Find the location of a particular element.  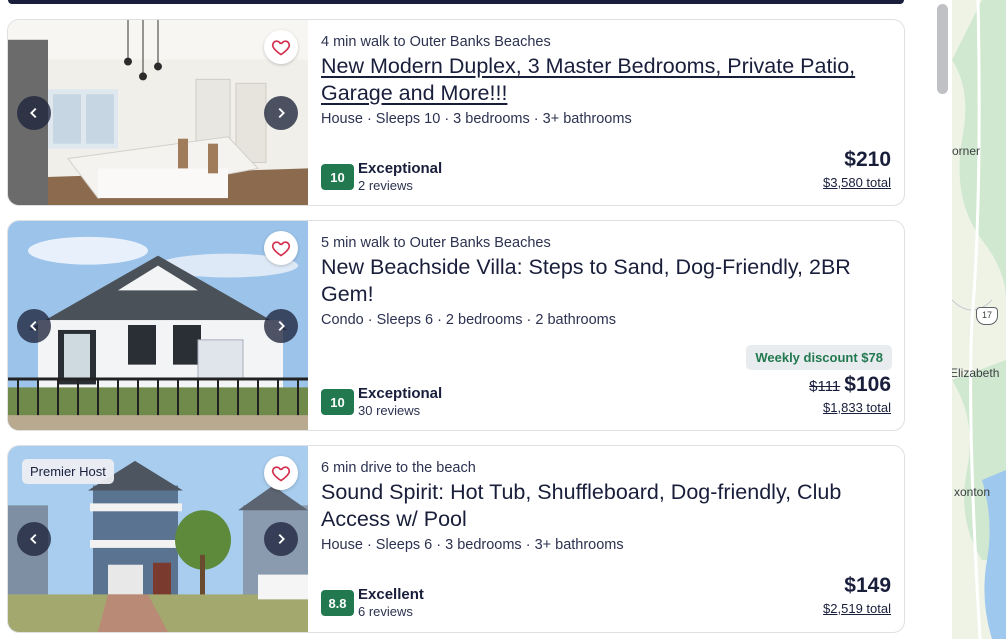

location-note: 6 min drive to the beach is located at coordinates (398, 468).